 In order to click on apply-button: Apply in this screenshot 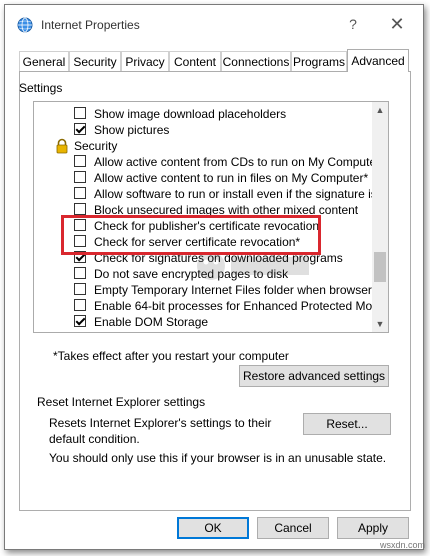, I will do `click(373, 528)`.